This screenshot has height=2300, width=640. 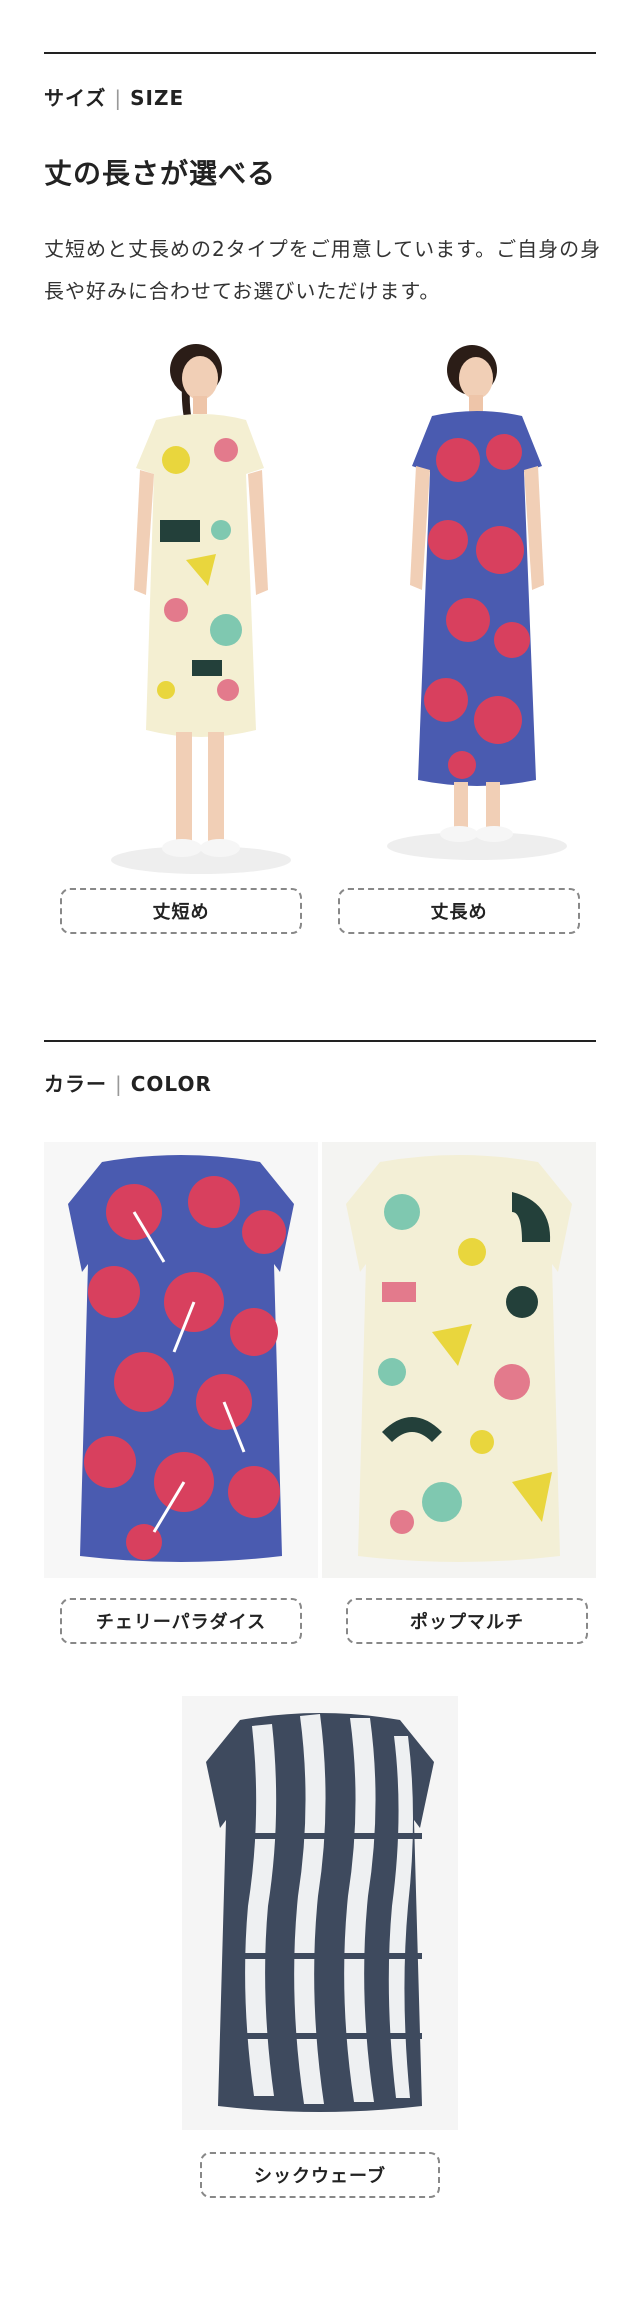 I want to click on model-short-dress-photo, so click(x=201, y=610).